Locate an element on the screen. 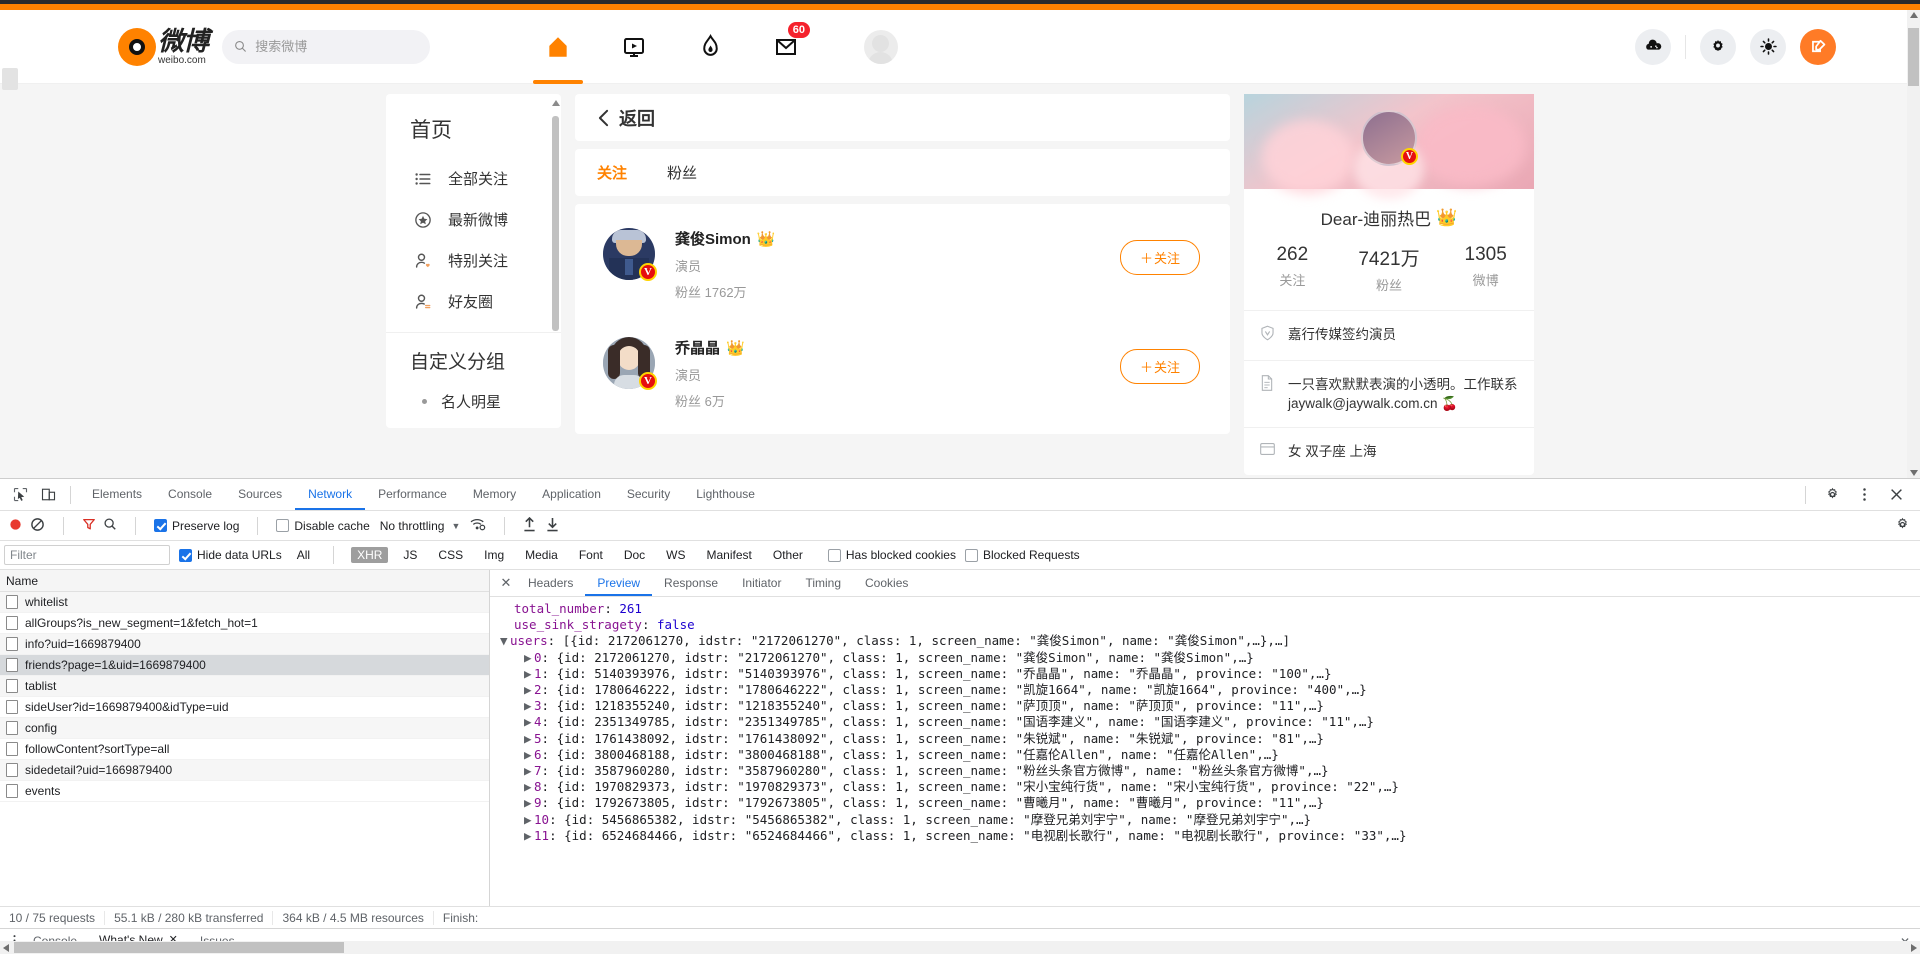 Image resolution: width=1920 pixels, height=954 pixels. back-button: 返回 is located at coordinates (902, 117).